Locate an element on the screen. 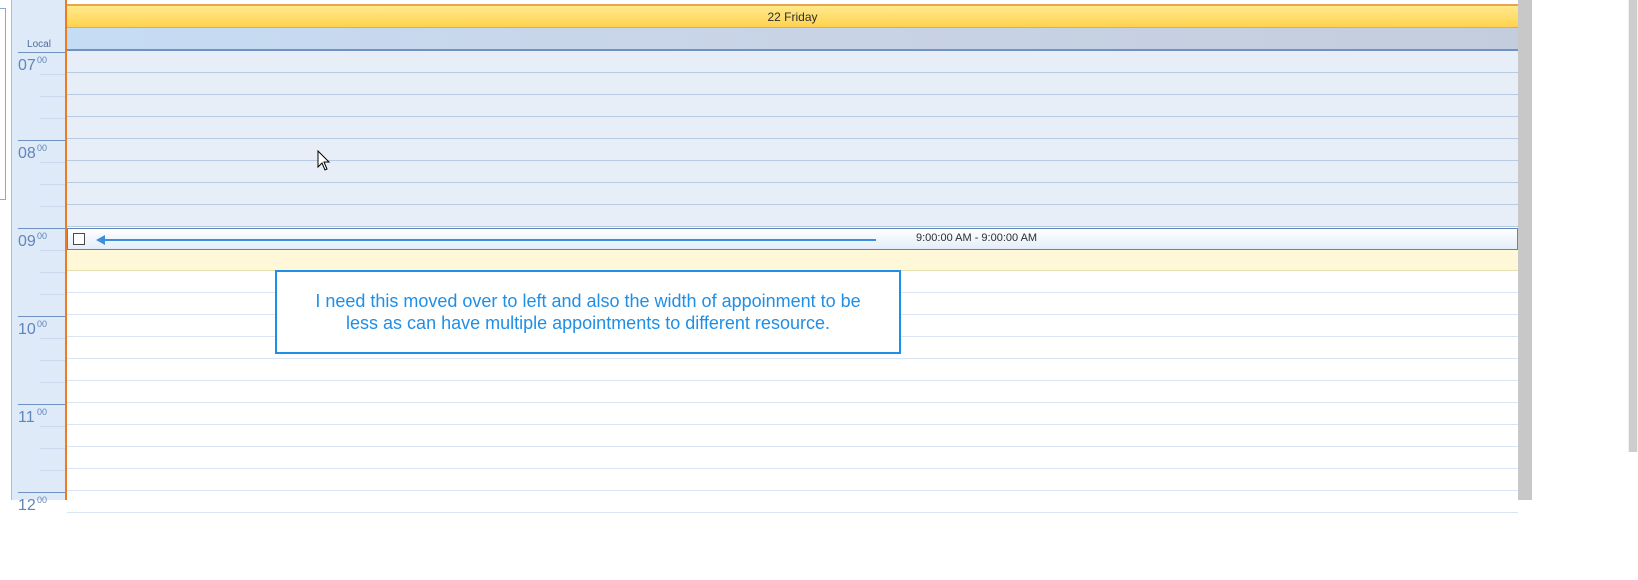  hour-label-5: 12 00 is located at coordinates (39, 536).